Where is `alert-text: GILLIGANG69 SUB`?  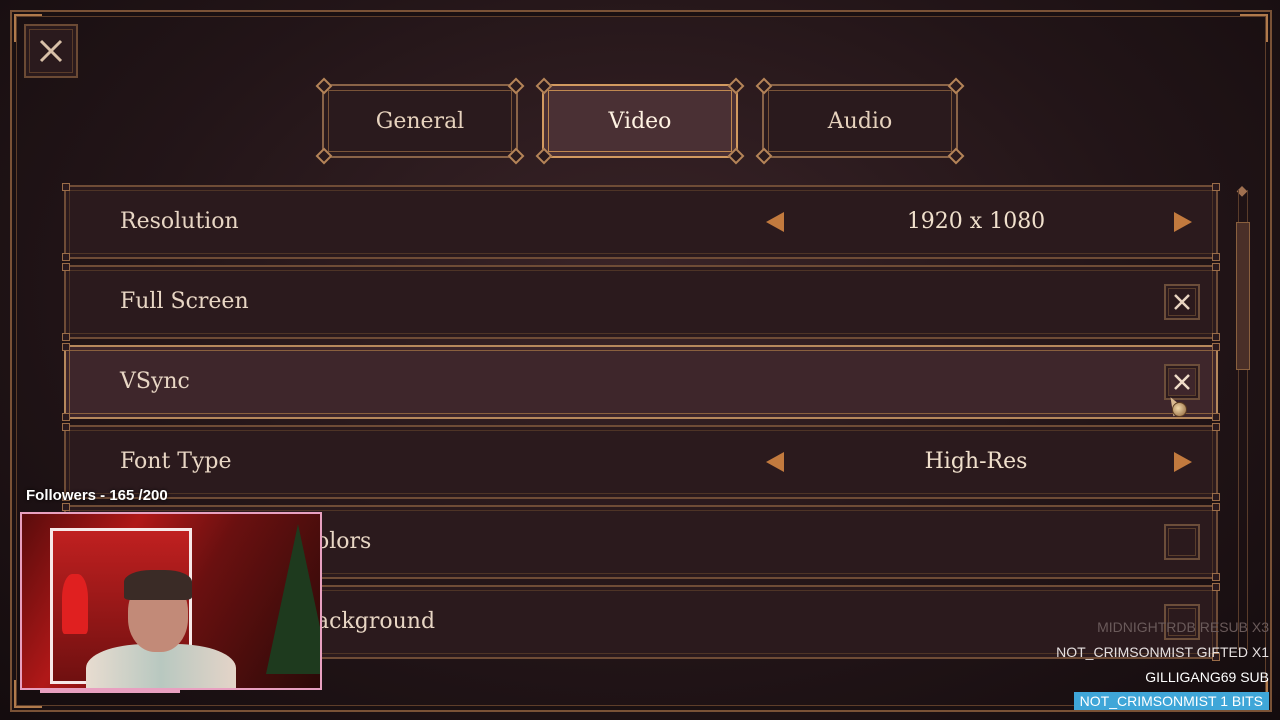 alert-text: GILLIGANG69 SUB is located at coordinates (1207, 677).